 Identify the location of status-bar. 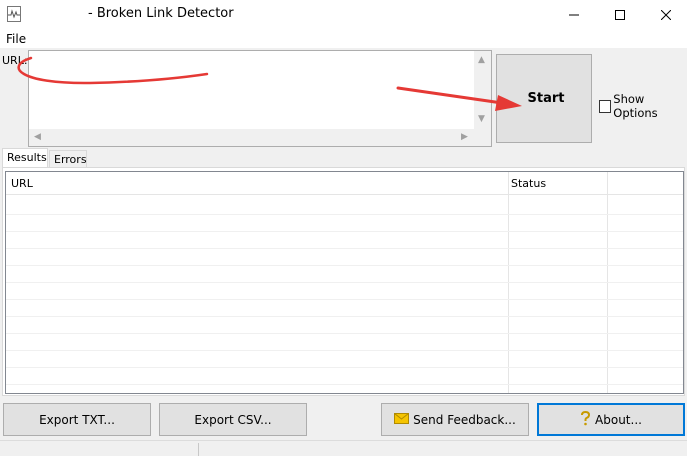
(343, 448).